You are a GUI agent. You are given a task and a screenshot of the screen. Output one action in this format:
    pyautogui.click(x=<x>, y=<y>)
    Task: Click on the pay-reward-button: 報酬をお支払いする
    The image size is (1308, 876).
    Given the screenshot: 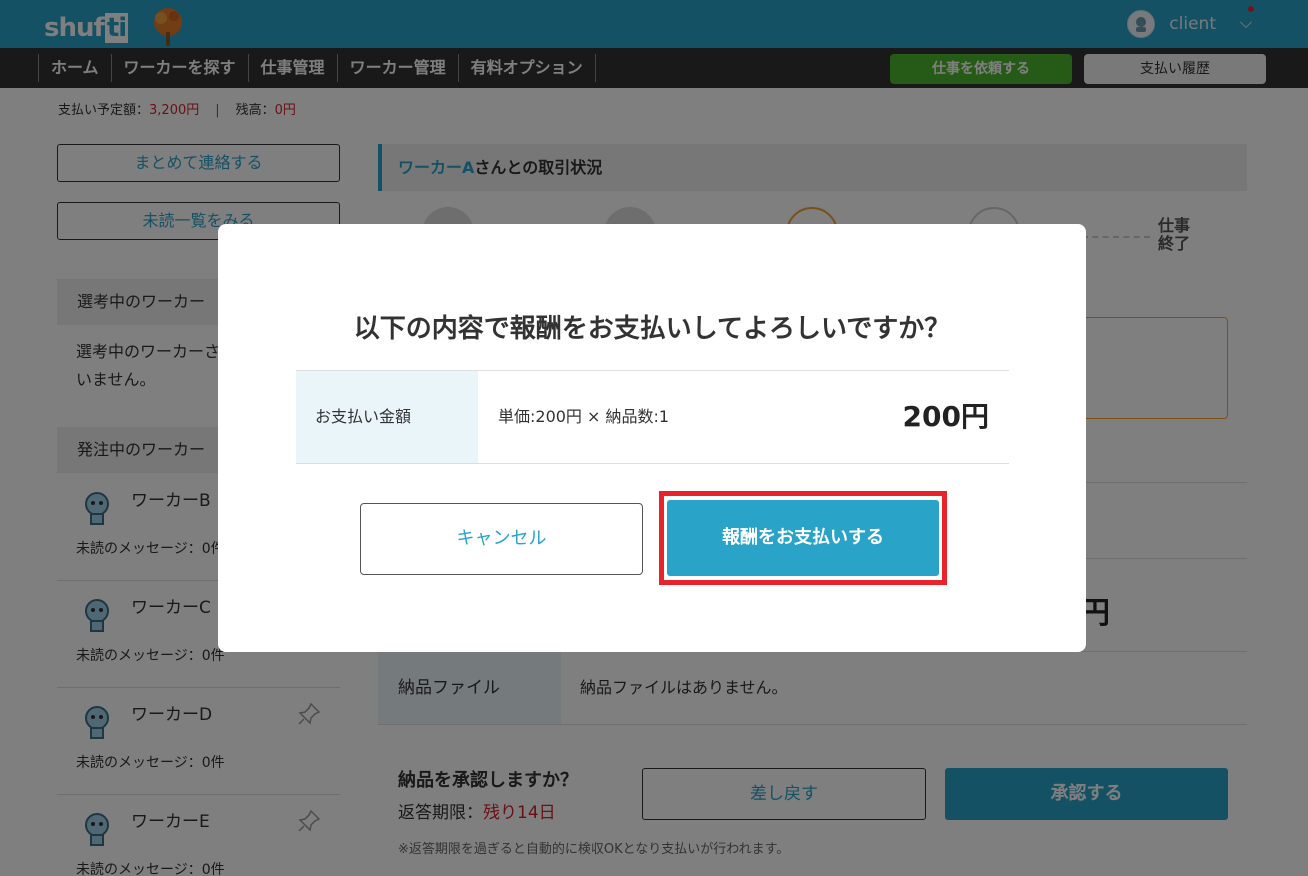 What is the action you would take?
    pyautogui.click(x=803, y=538)
    